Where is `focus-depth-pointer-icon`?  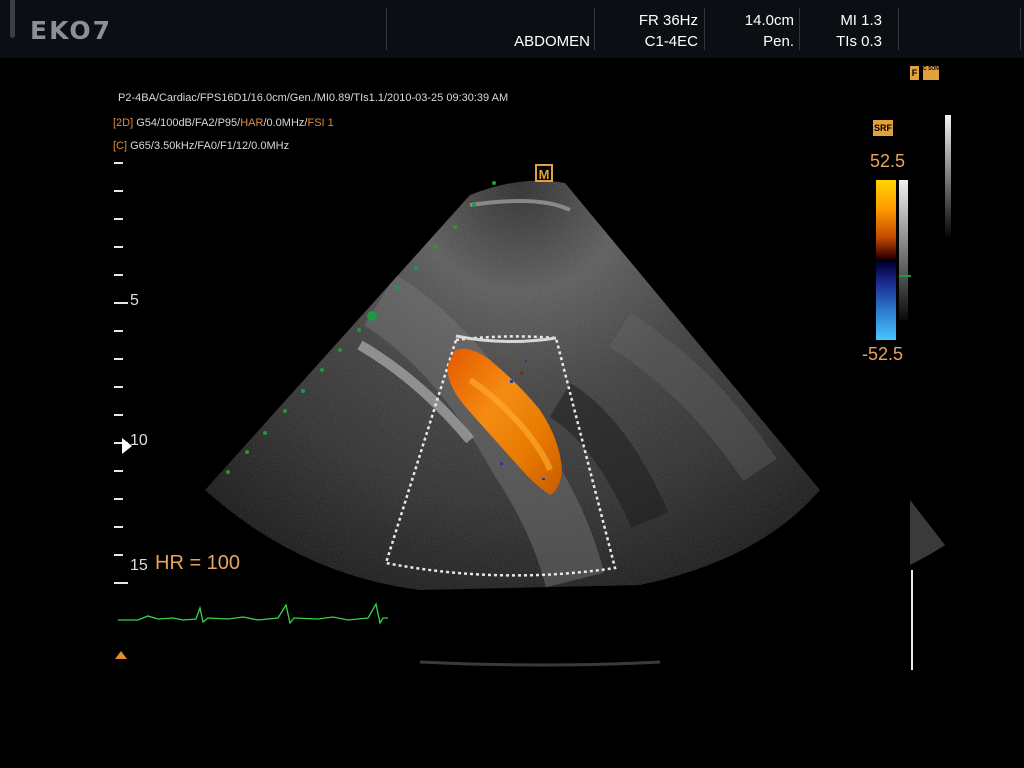
focus-depth-pointer-icon is located at coordinates (127, 446).